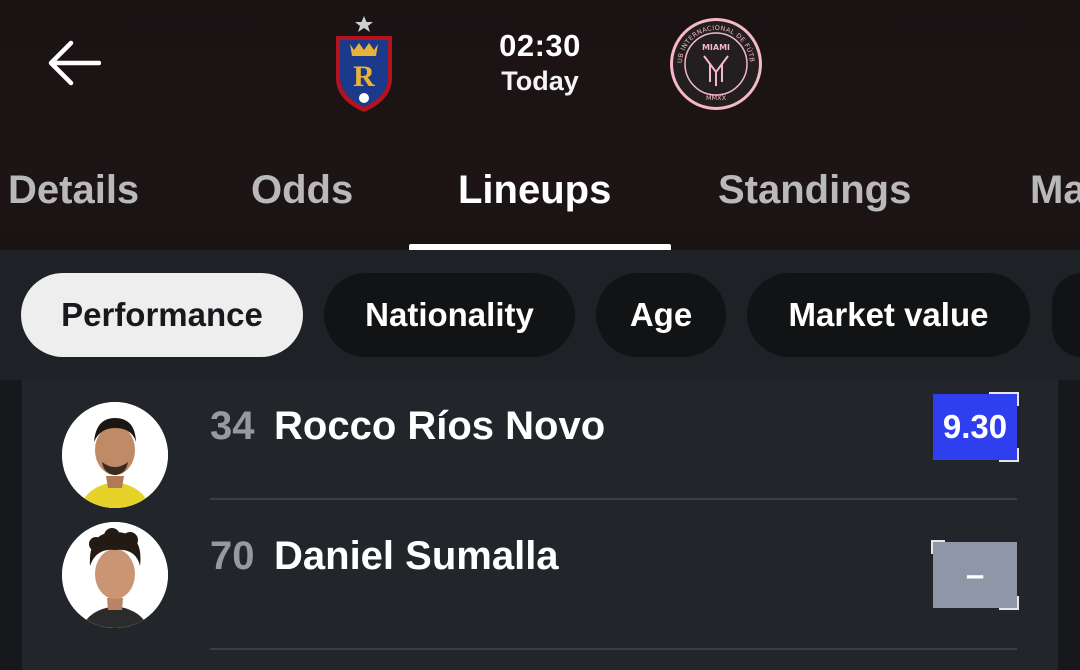 The height and width of the screenshot is (670, 1080). Describe the element at coordinates (73, 190) in the screenshot. I see `tab-details: Details` at that location.